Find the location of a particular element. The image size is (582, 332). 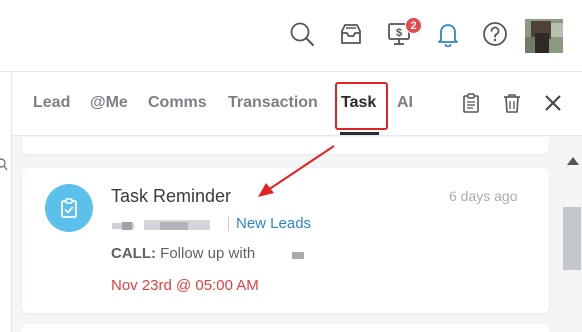

tab-me: @Me is located at coordinates (109, 103).